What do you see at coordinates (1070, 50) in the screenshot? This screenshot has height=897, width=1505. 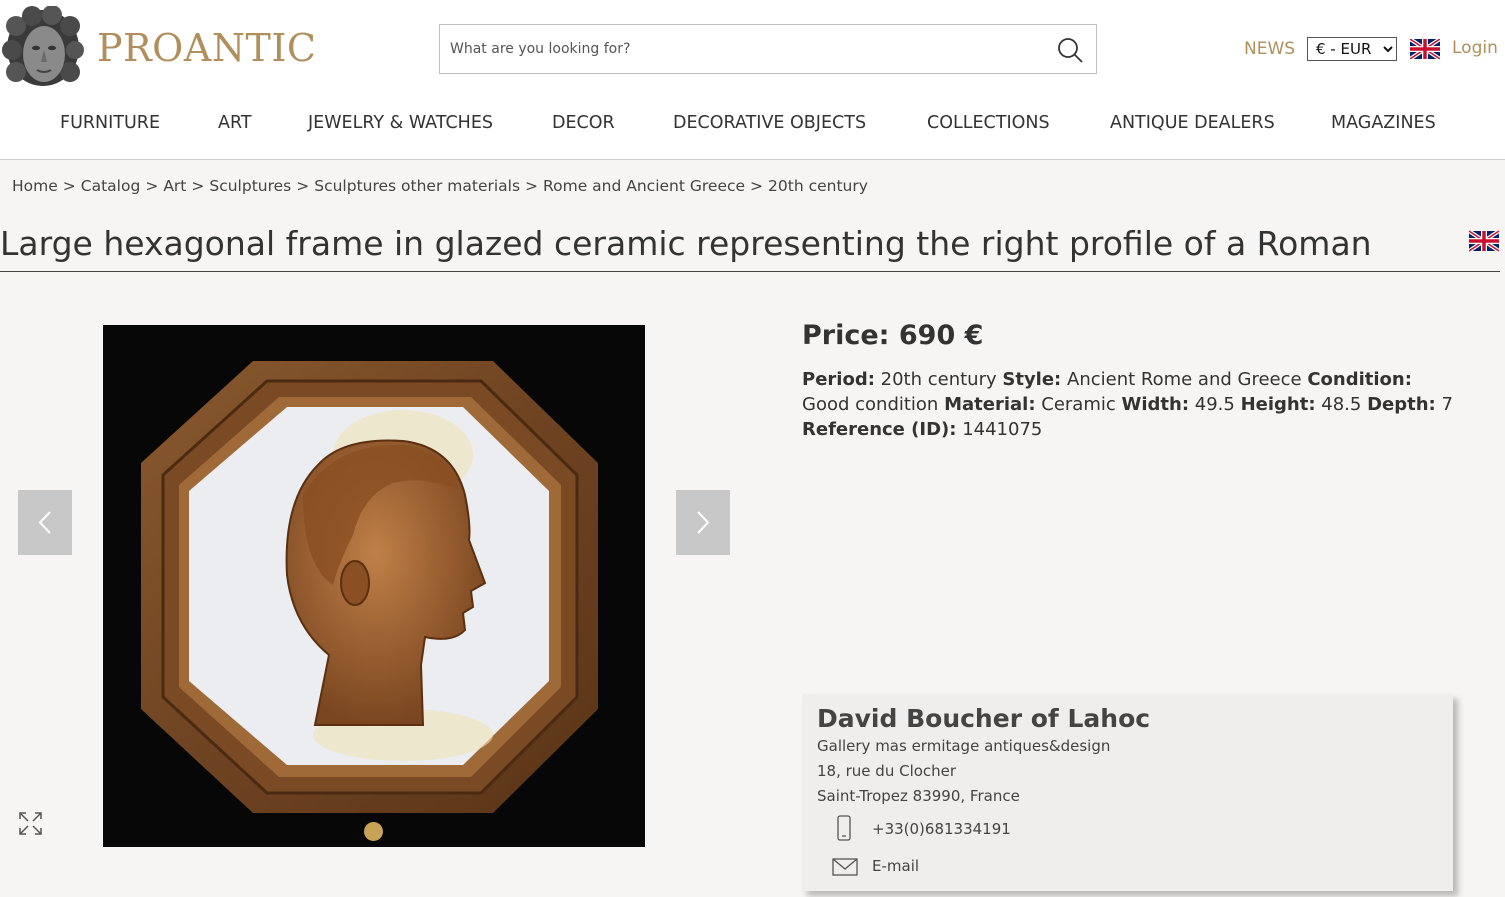 I see `search-icon` at bounding box center [1070, 50].